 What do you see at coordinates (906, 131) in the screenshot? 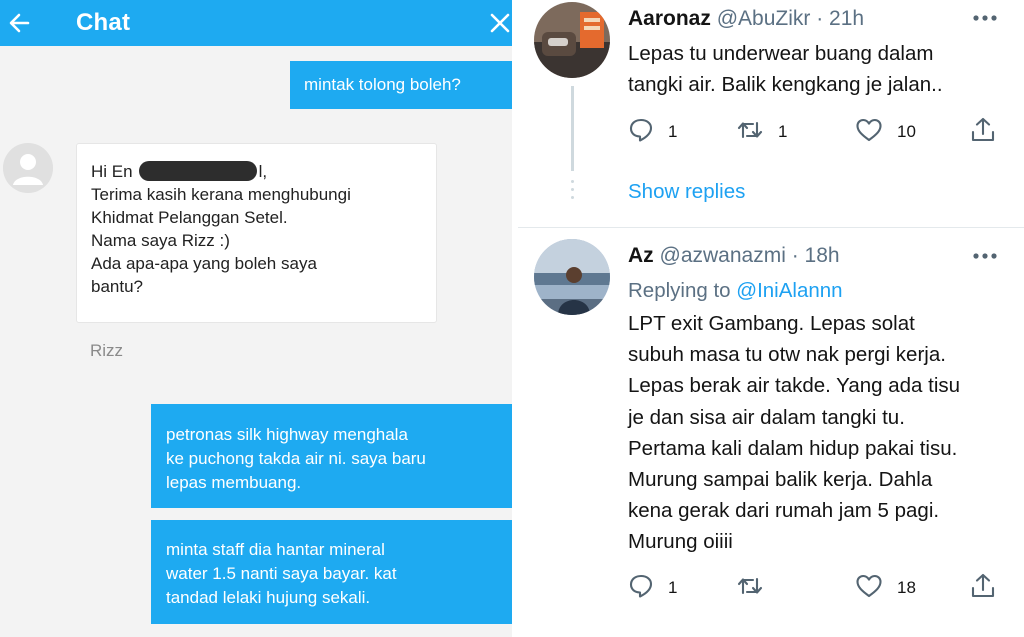
I see `like-count: 10` at bounding box center [906, 131].